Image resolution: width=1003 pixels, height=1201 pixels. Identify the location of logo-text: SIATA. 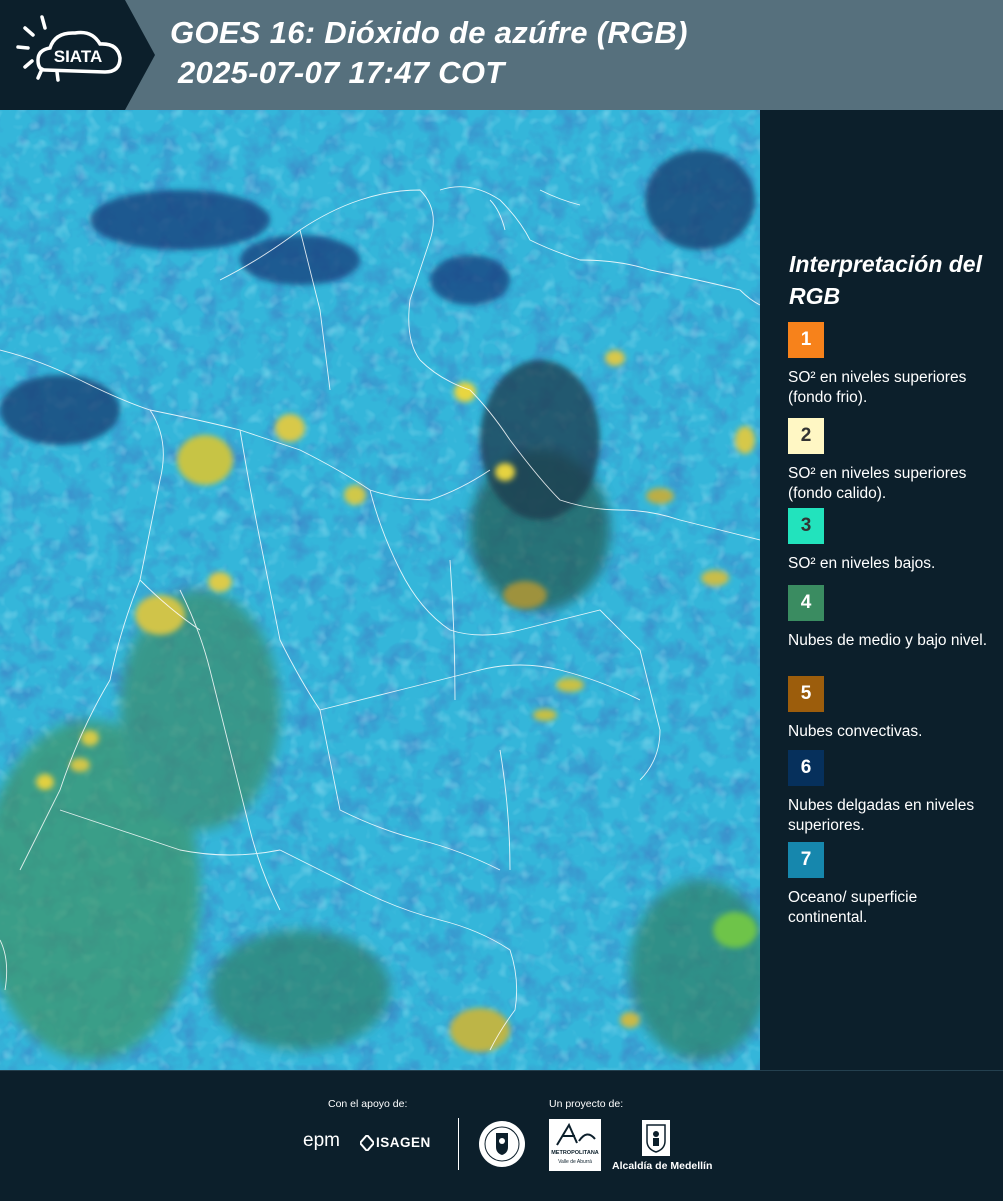
(78, 56).